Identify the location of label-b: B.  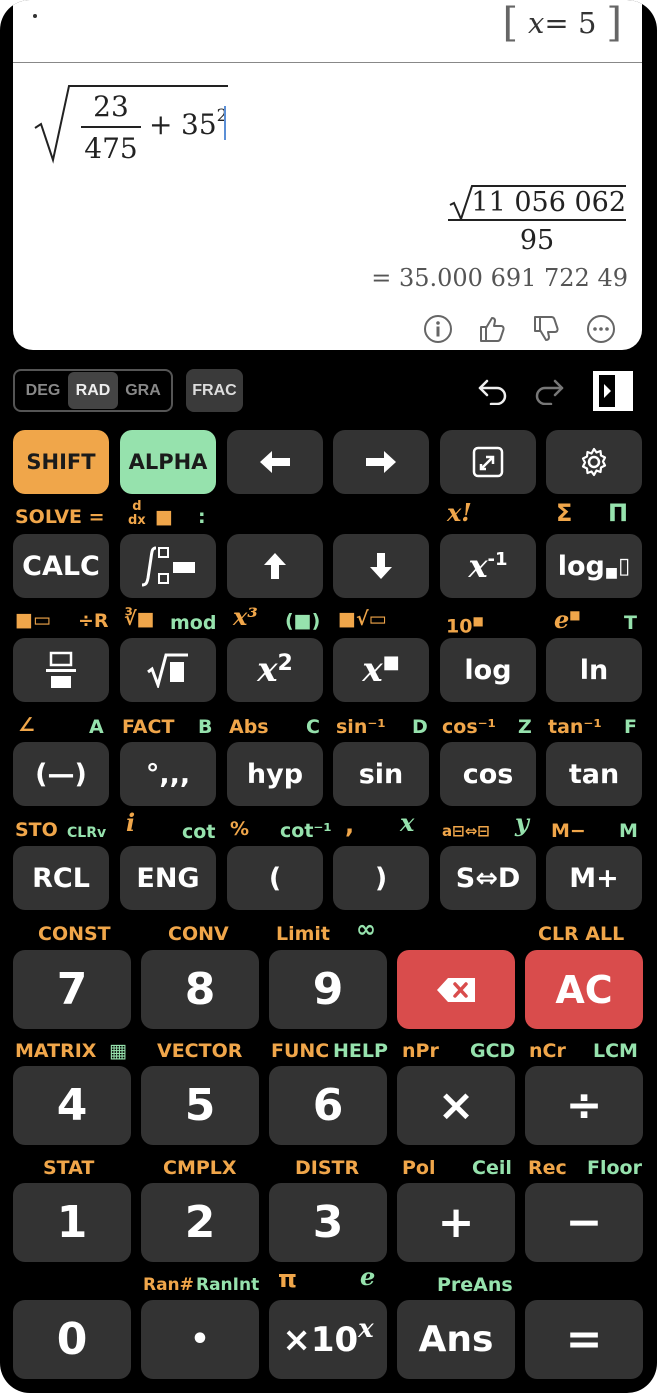
(205, 727).